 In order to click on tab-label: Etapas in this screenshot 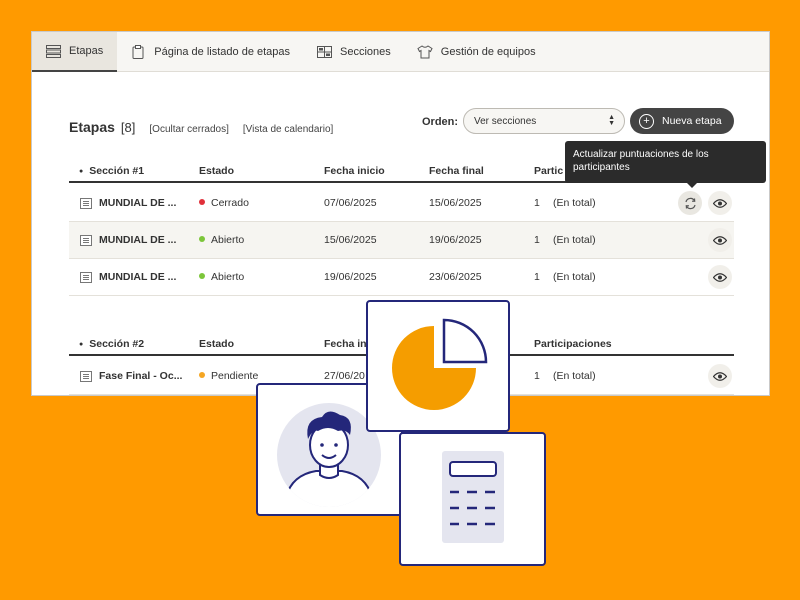, I will do `click(86, 51)`.